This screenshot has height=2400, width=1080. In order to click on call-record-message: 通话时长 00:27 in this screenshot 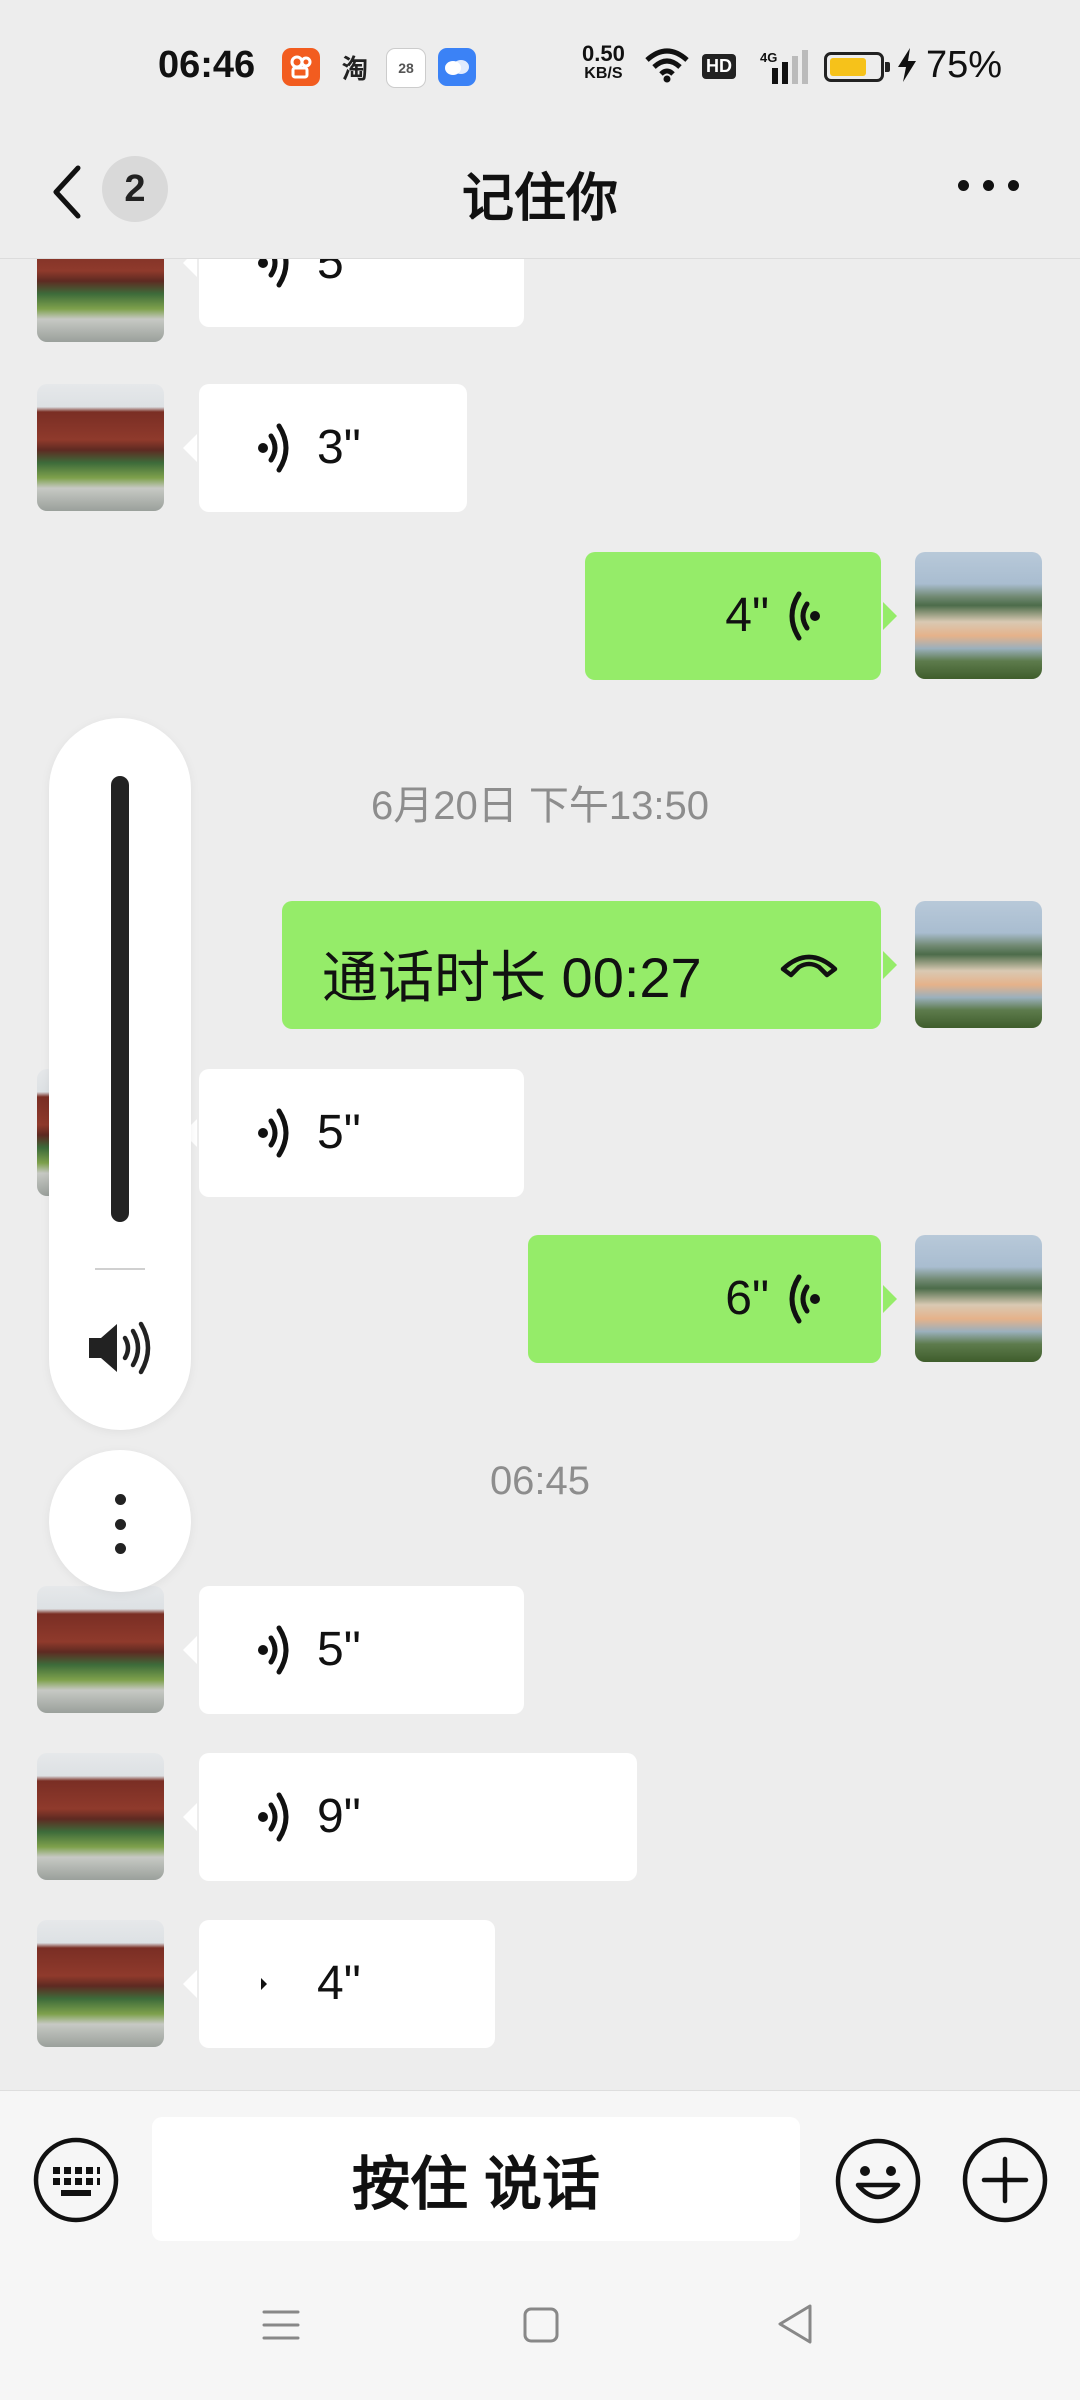, I will do `click(589, 965)`.